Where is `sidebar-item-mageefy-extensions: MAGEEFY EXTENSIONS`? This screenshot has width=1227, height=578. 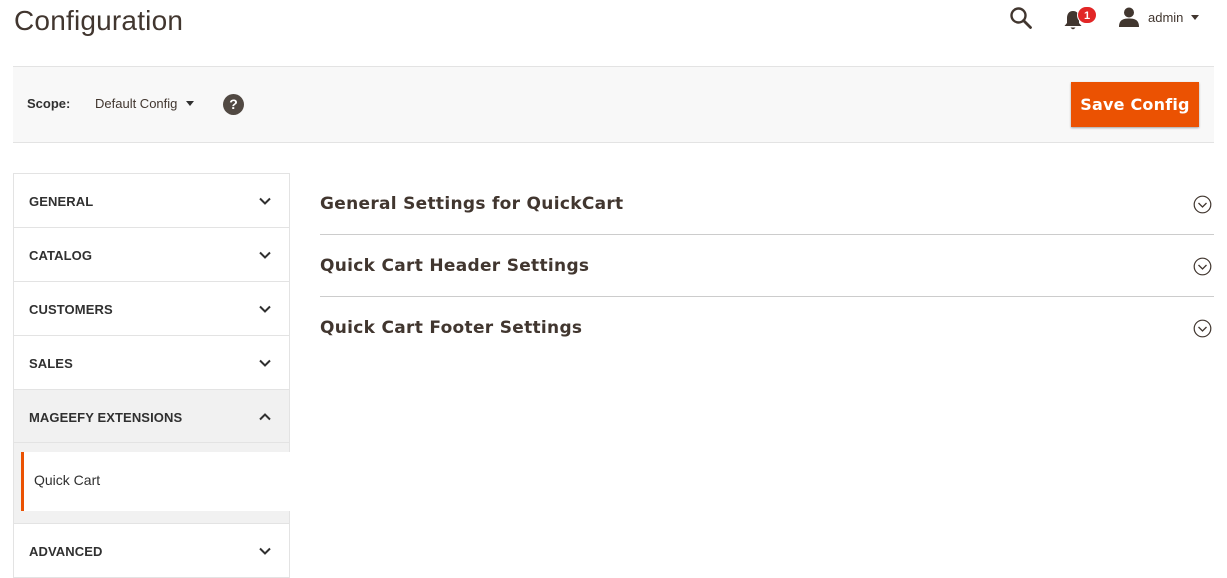
sidebar-item-mageefy-extensions: MAGEEFY EXTENSIONS is located at coordinates (151, 416).